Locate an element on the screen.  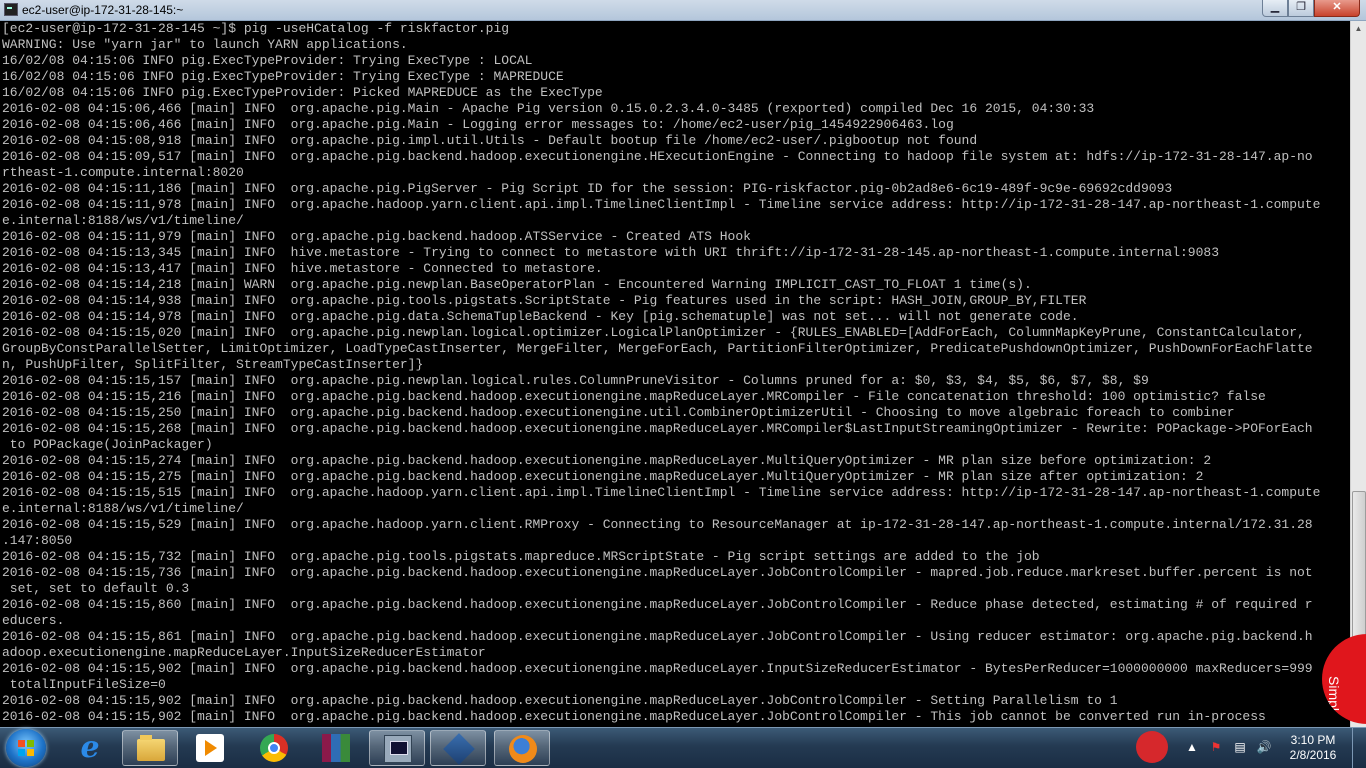
action-center-flag-icon: ⚑ is located at coordinates (1216, 747).